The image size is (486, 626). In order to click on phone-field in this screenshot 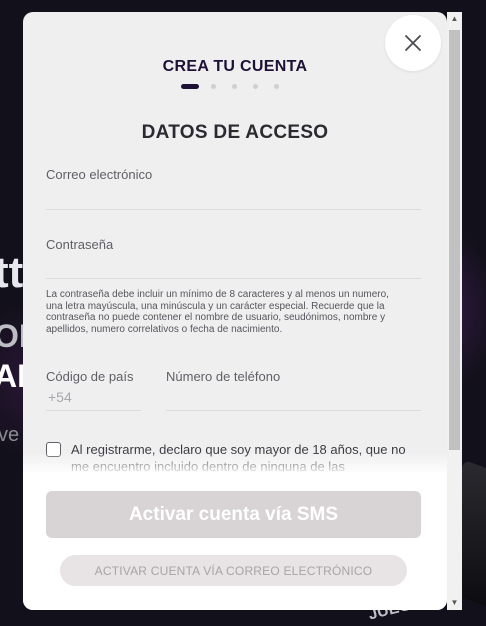, I will do `click(293, 399)`.